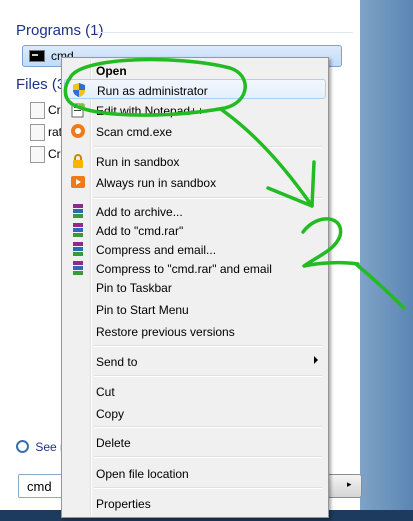 Image resolution: width=413 pixels, height=521 pixels. What do you see at coordinates (195, 442) in the screenshot?
I see `menu-item-delete: Delete` at bounding box center [195, 442].